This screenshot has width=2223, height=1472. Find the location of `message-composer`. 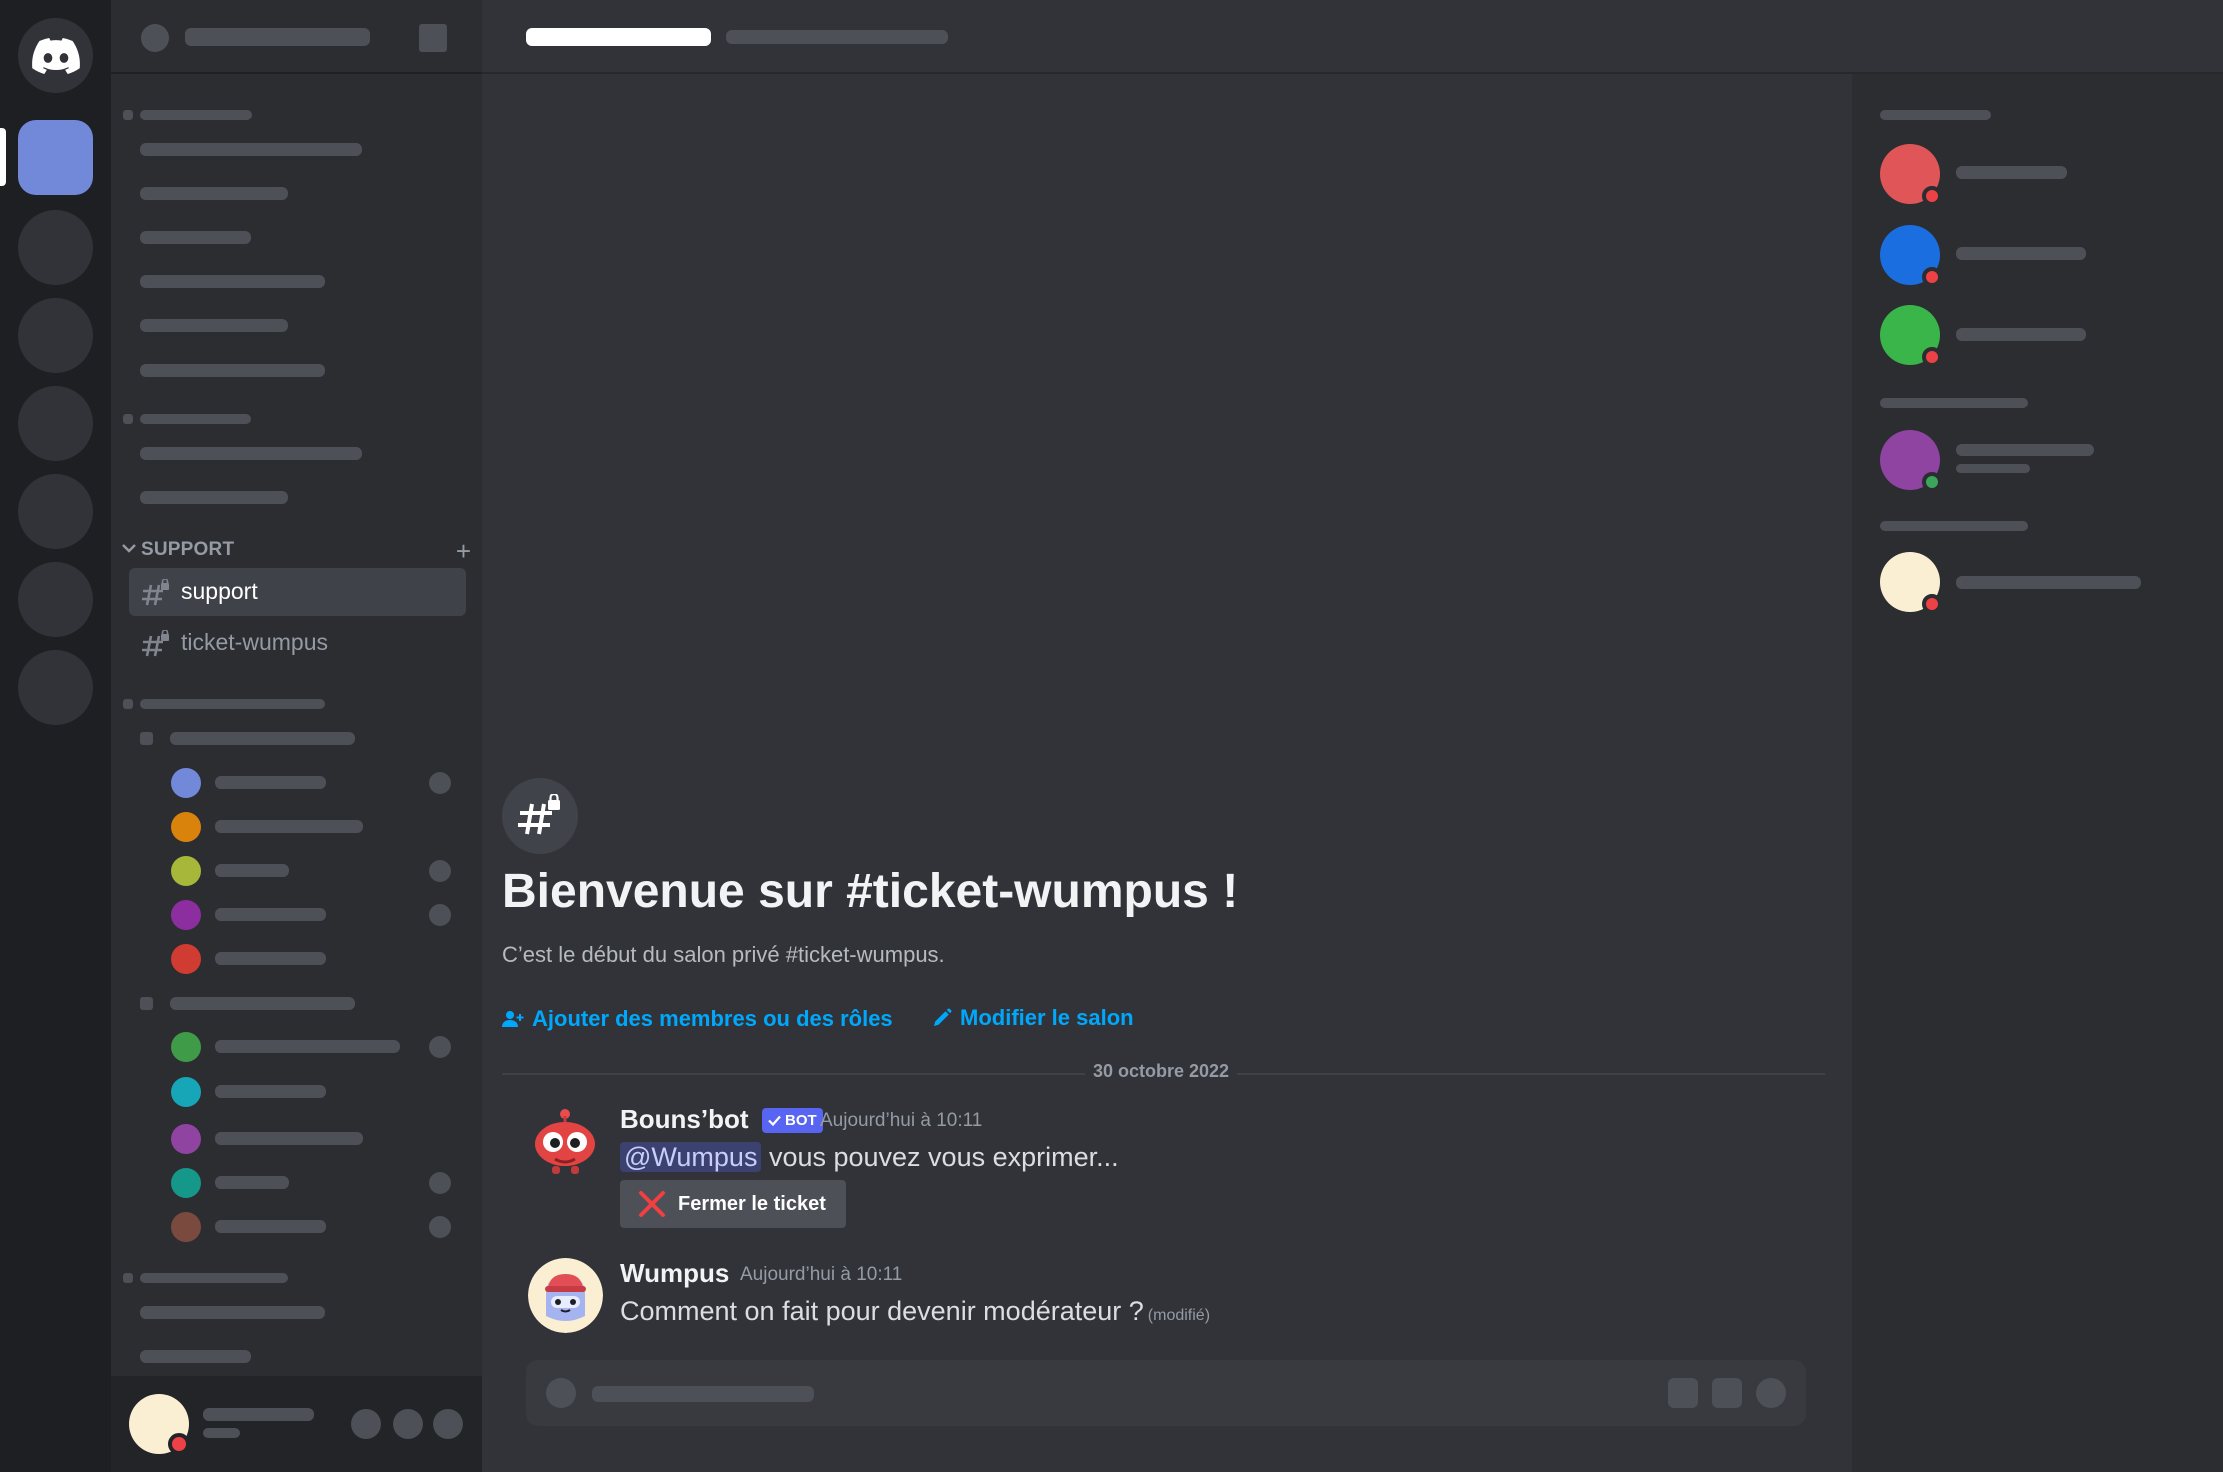

message-composer is located at coordinates (1166, 1393).